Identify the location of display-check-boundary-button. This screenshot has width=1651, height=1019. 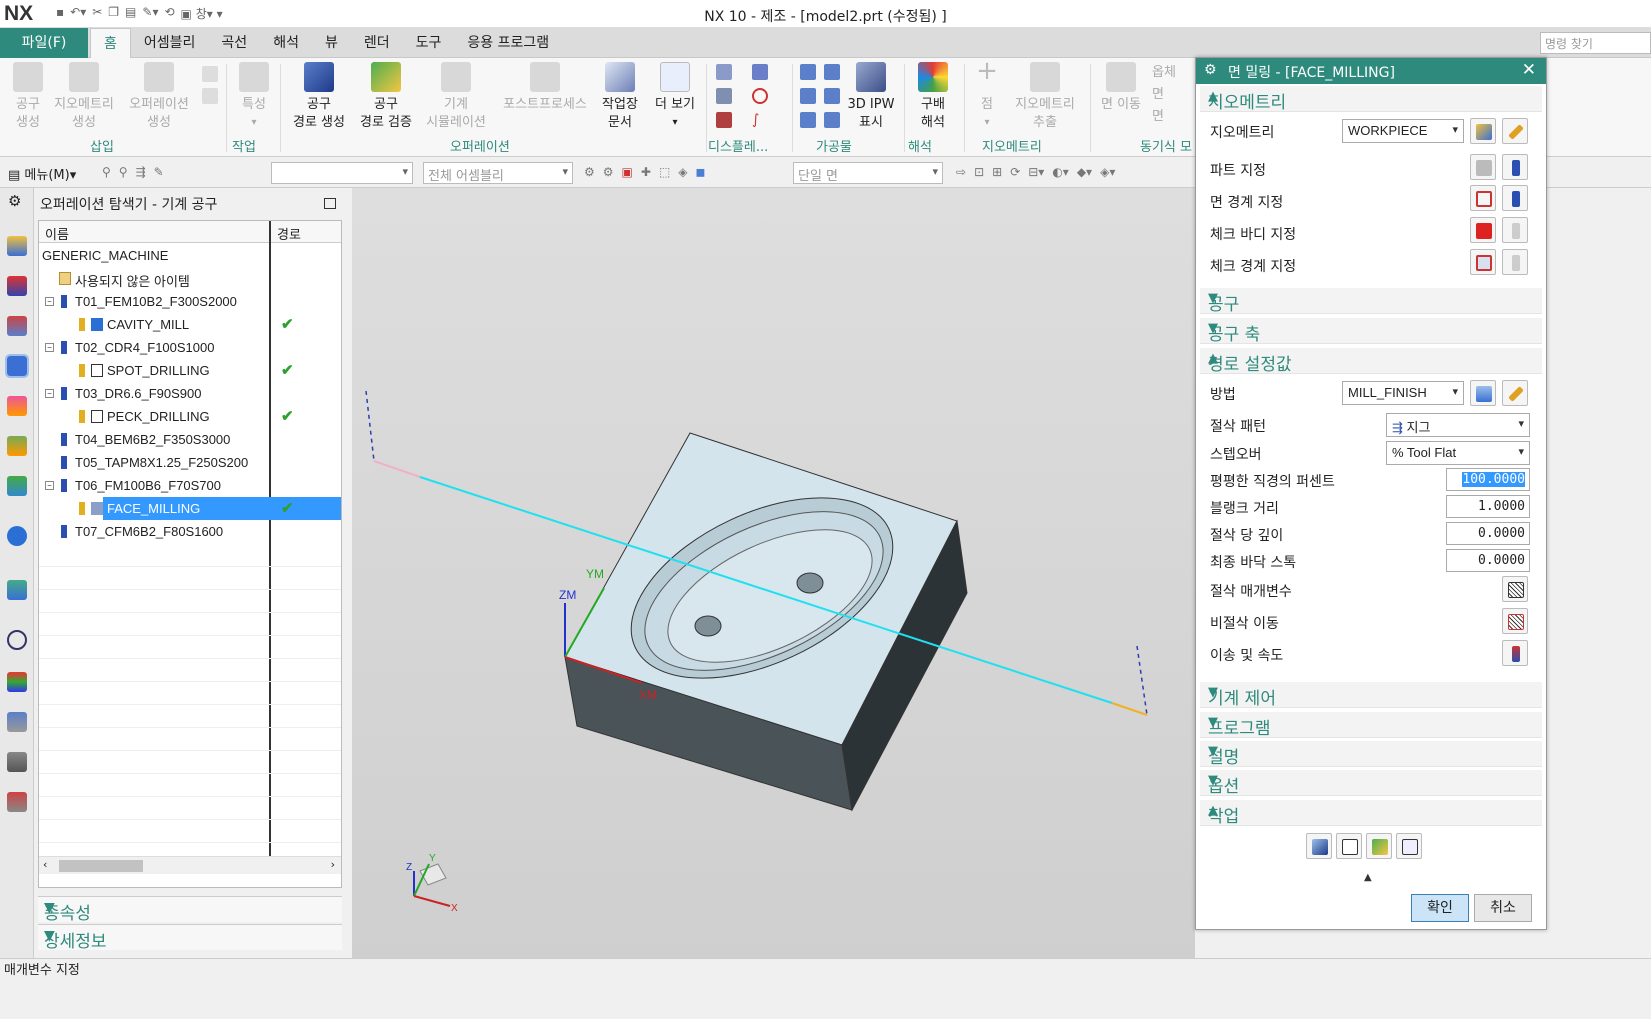
(1515, 262).